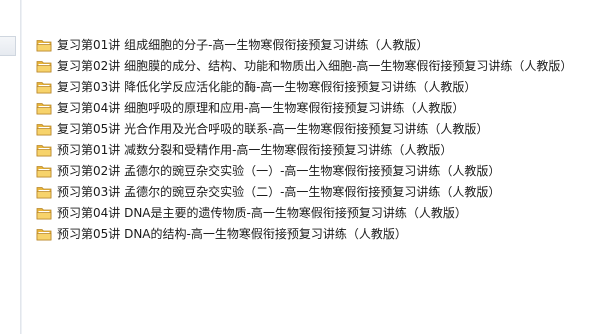  I want to click on folder-item: 预习第03讲 孟德尔的豌豆杂交实验（二）-高一生物寒假衔接预复习讲练（人教版）, so click(304, 191).